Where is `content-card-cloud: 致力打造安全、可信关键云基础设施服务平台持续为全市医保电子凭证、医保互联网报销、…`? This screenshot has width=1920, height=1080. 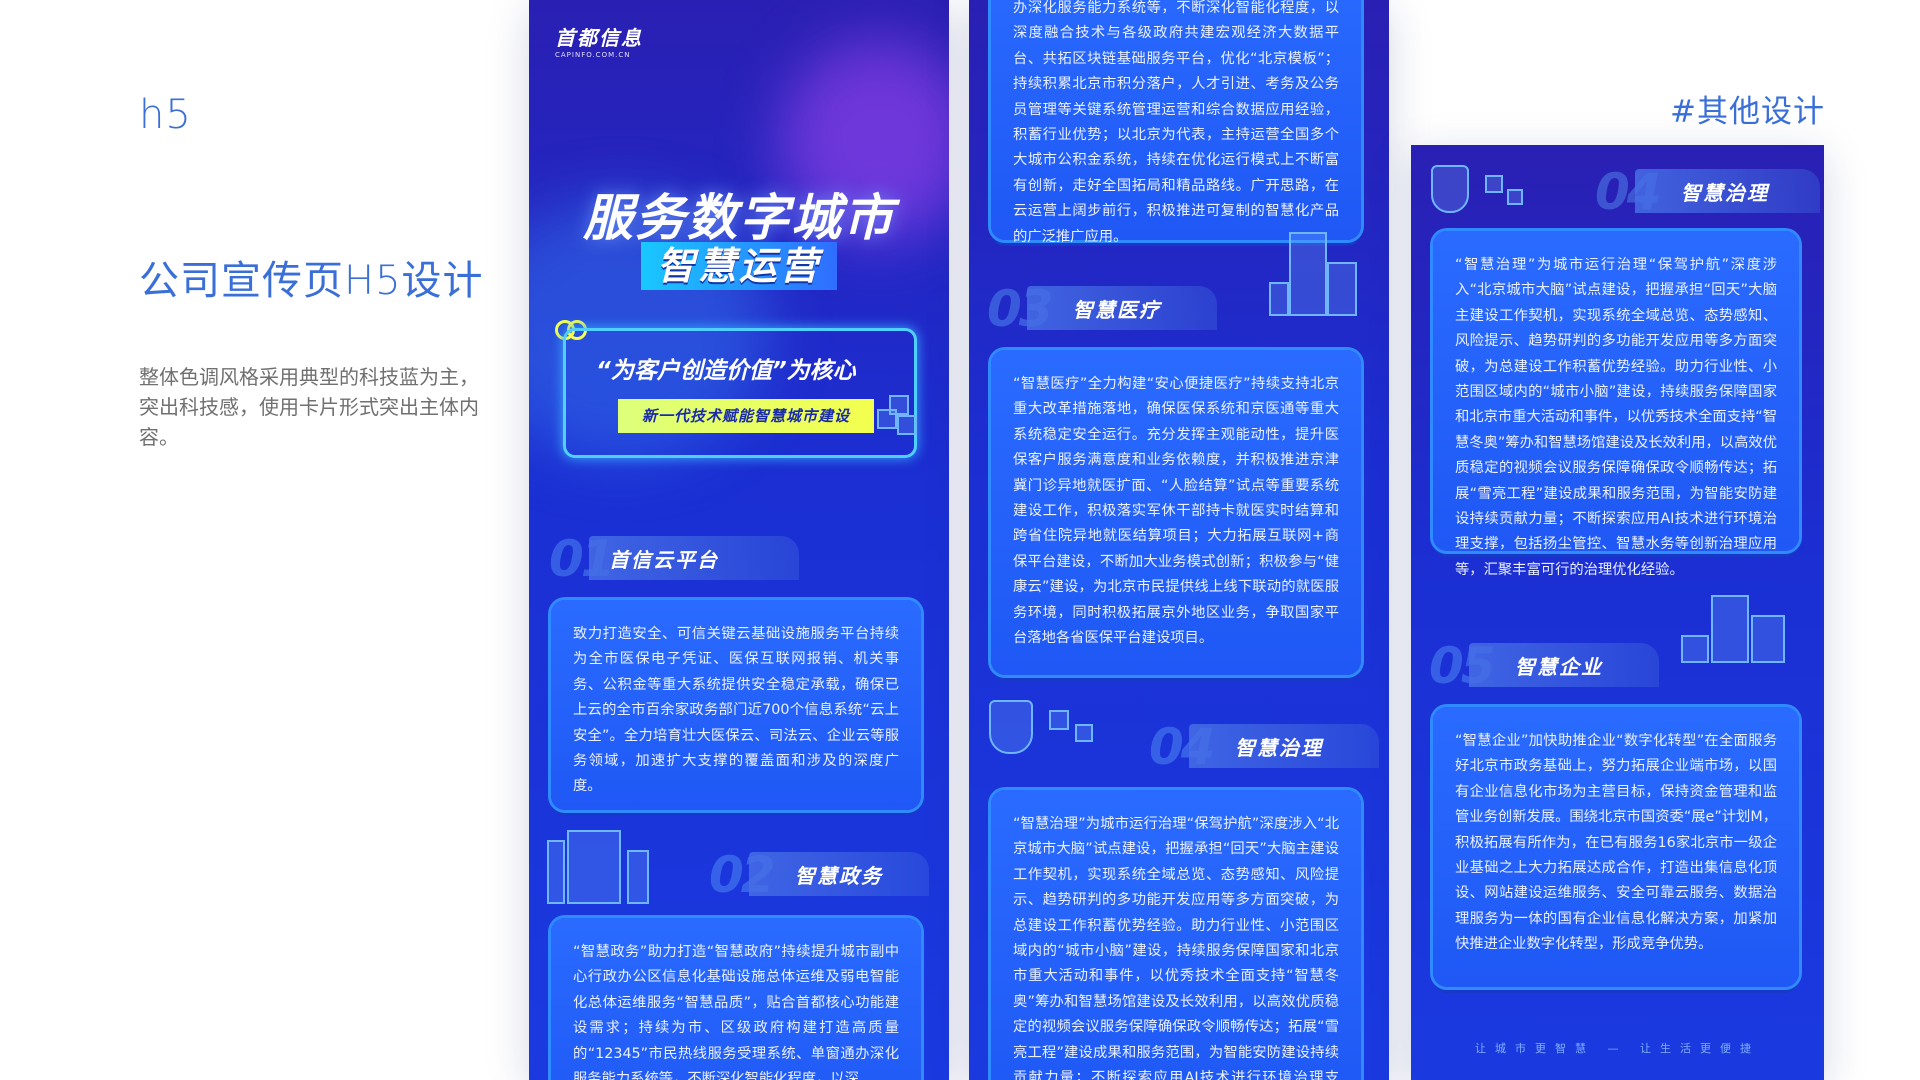
content-card-cloud: 致力打造安全、可信关键云基础设施服务平台持续为全市医保电子凭证、医保互联网报销、… is located at coordinates (736, 705).